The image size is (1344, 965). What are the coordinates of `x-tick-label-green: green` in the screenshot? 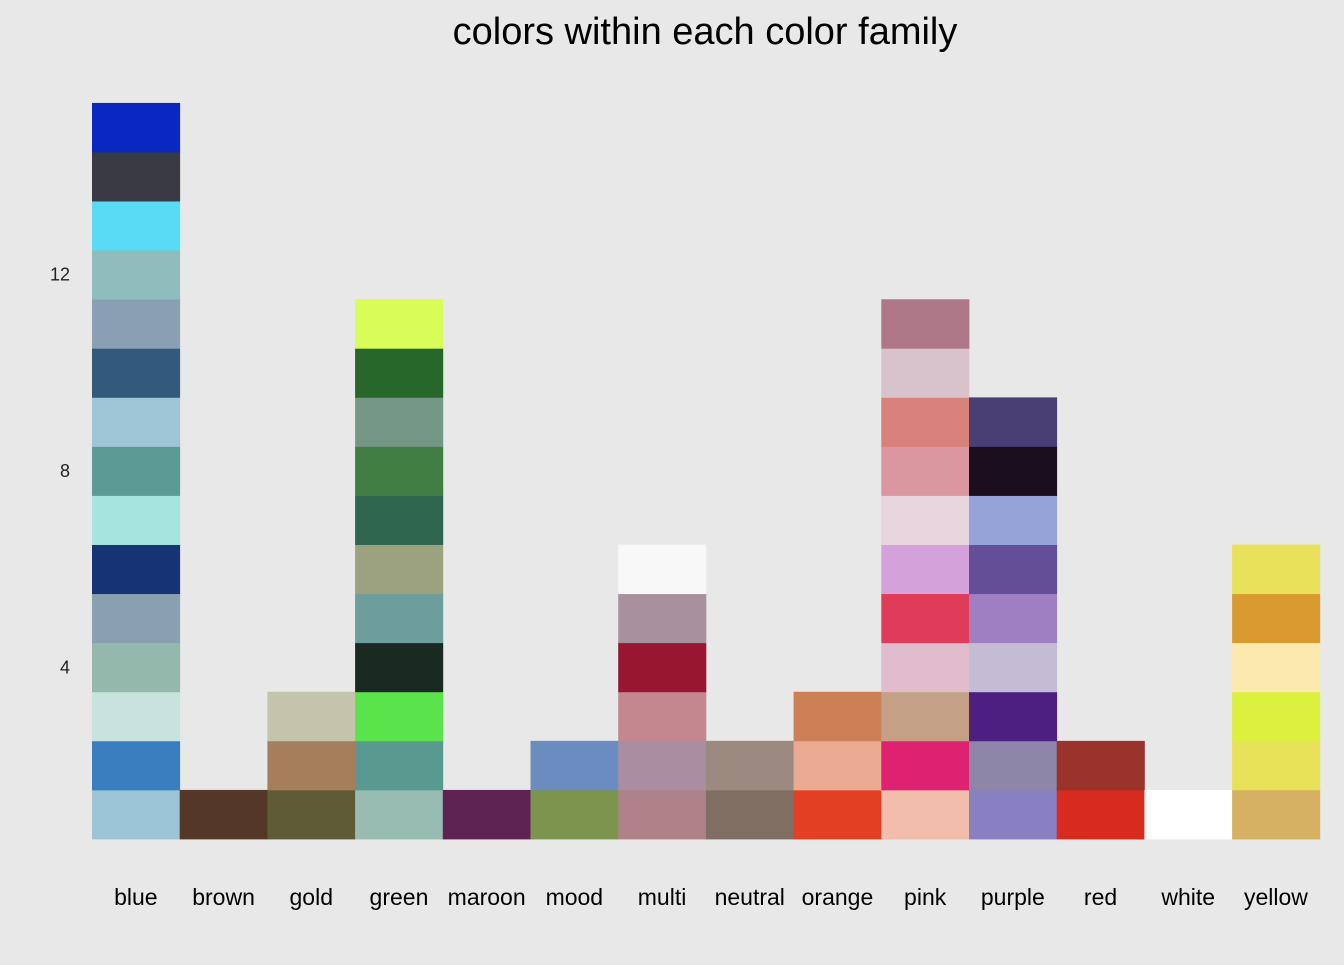 It's located at (399, 897).